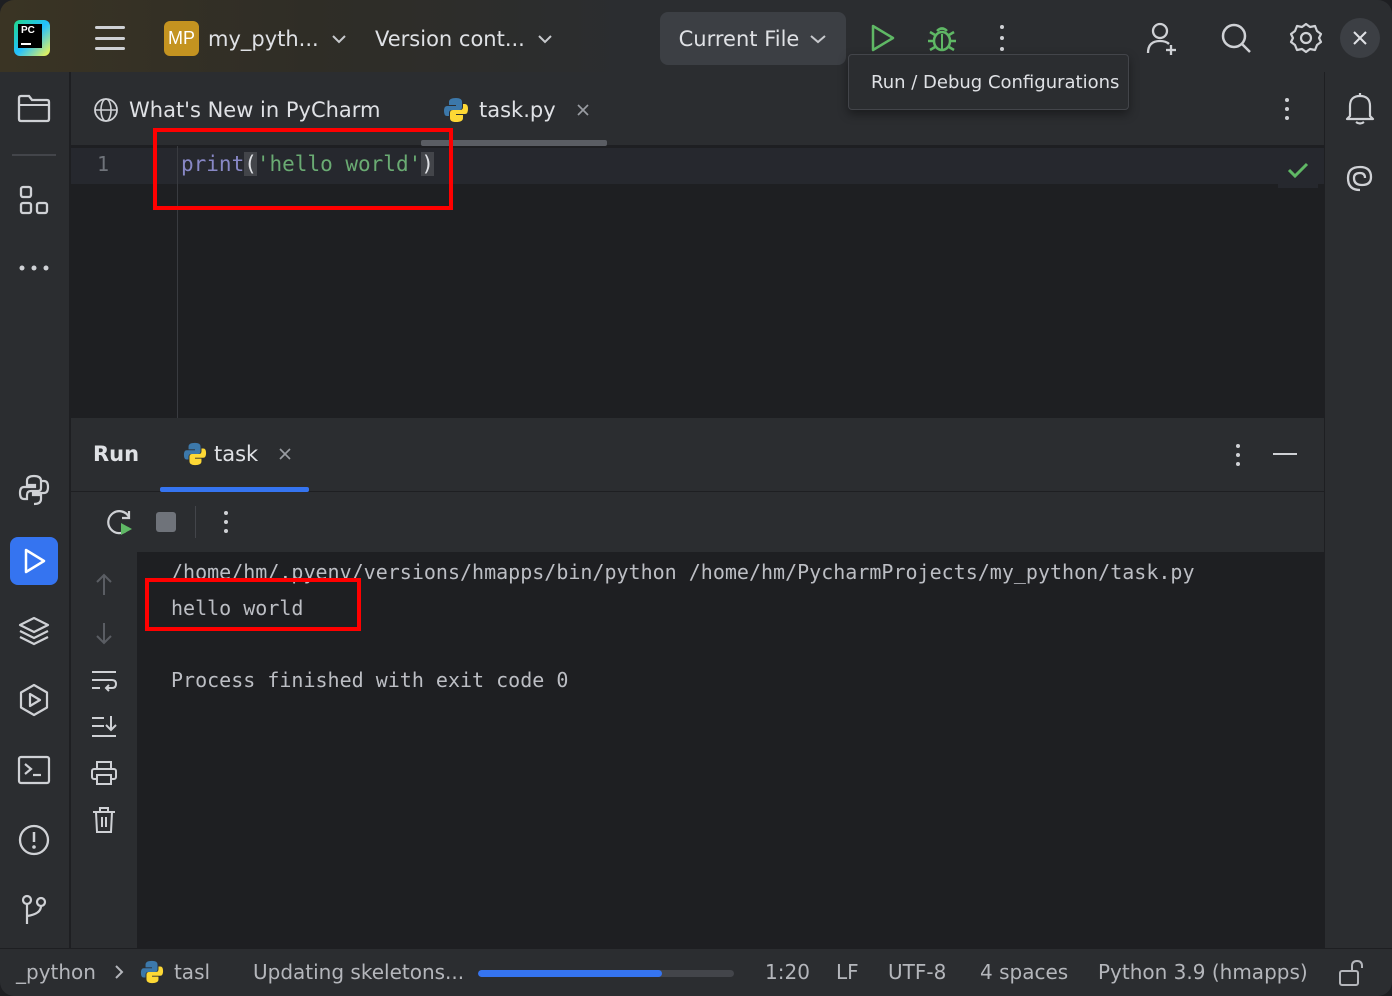 Image resolution: width=1392 pixels, height=996 pixels. I want to click on more-tools-button, so click(34, 268).